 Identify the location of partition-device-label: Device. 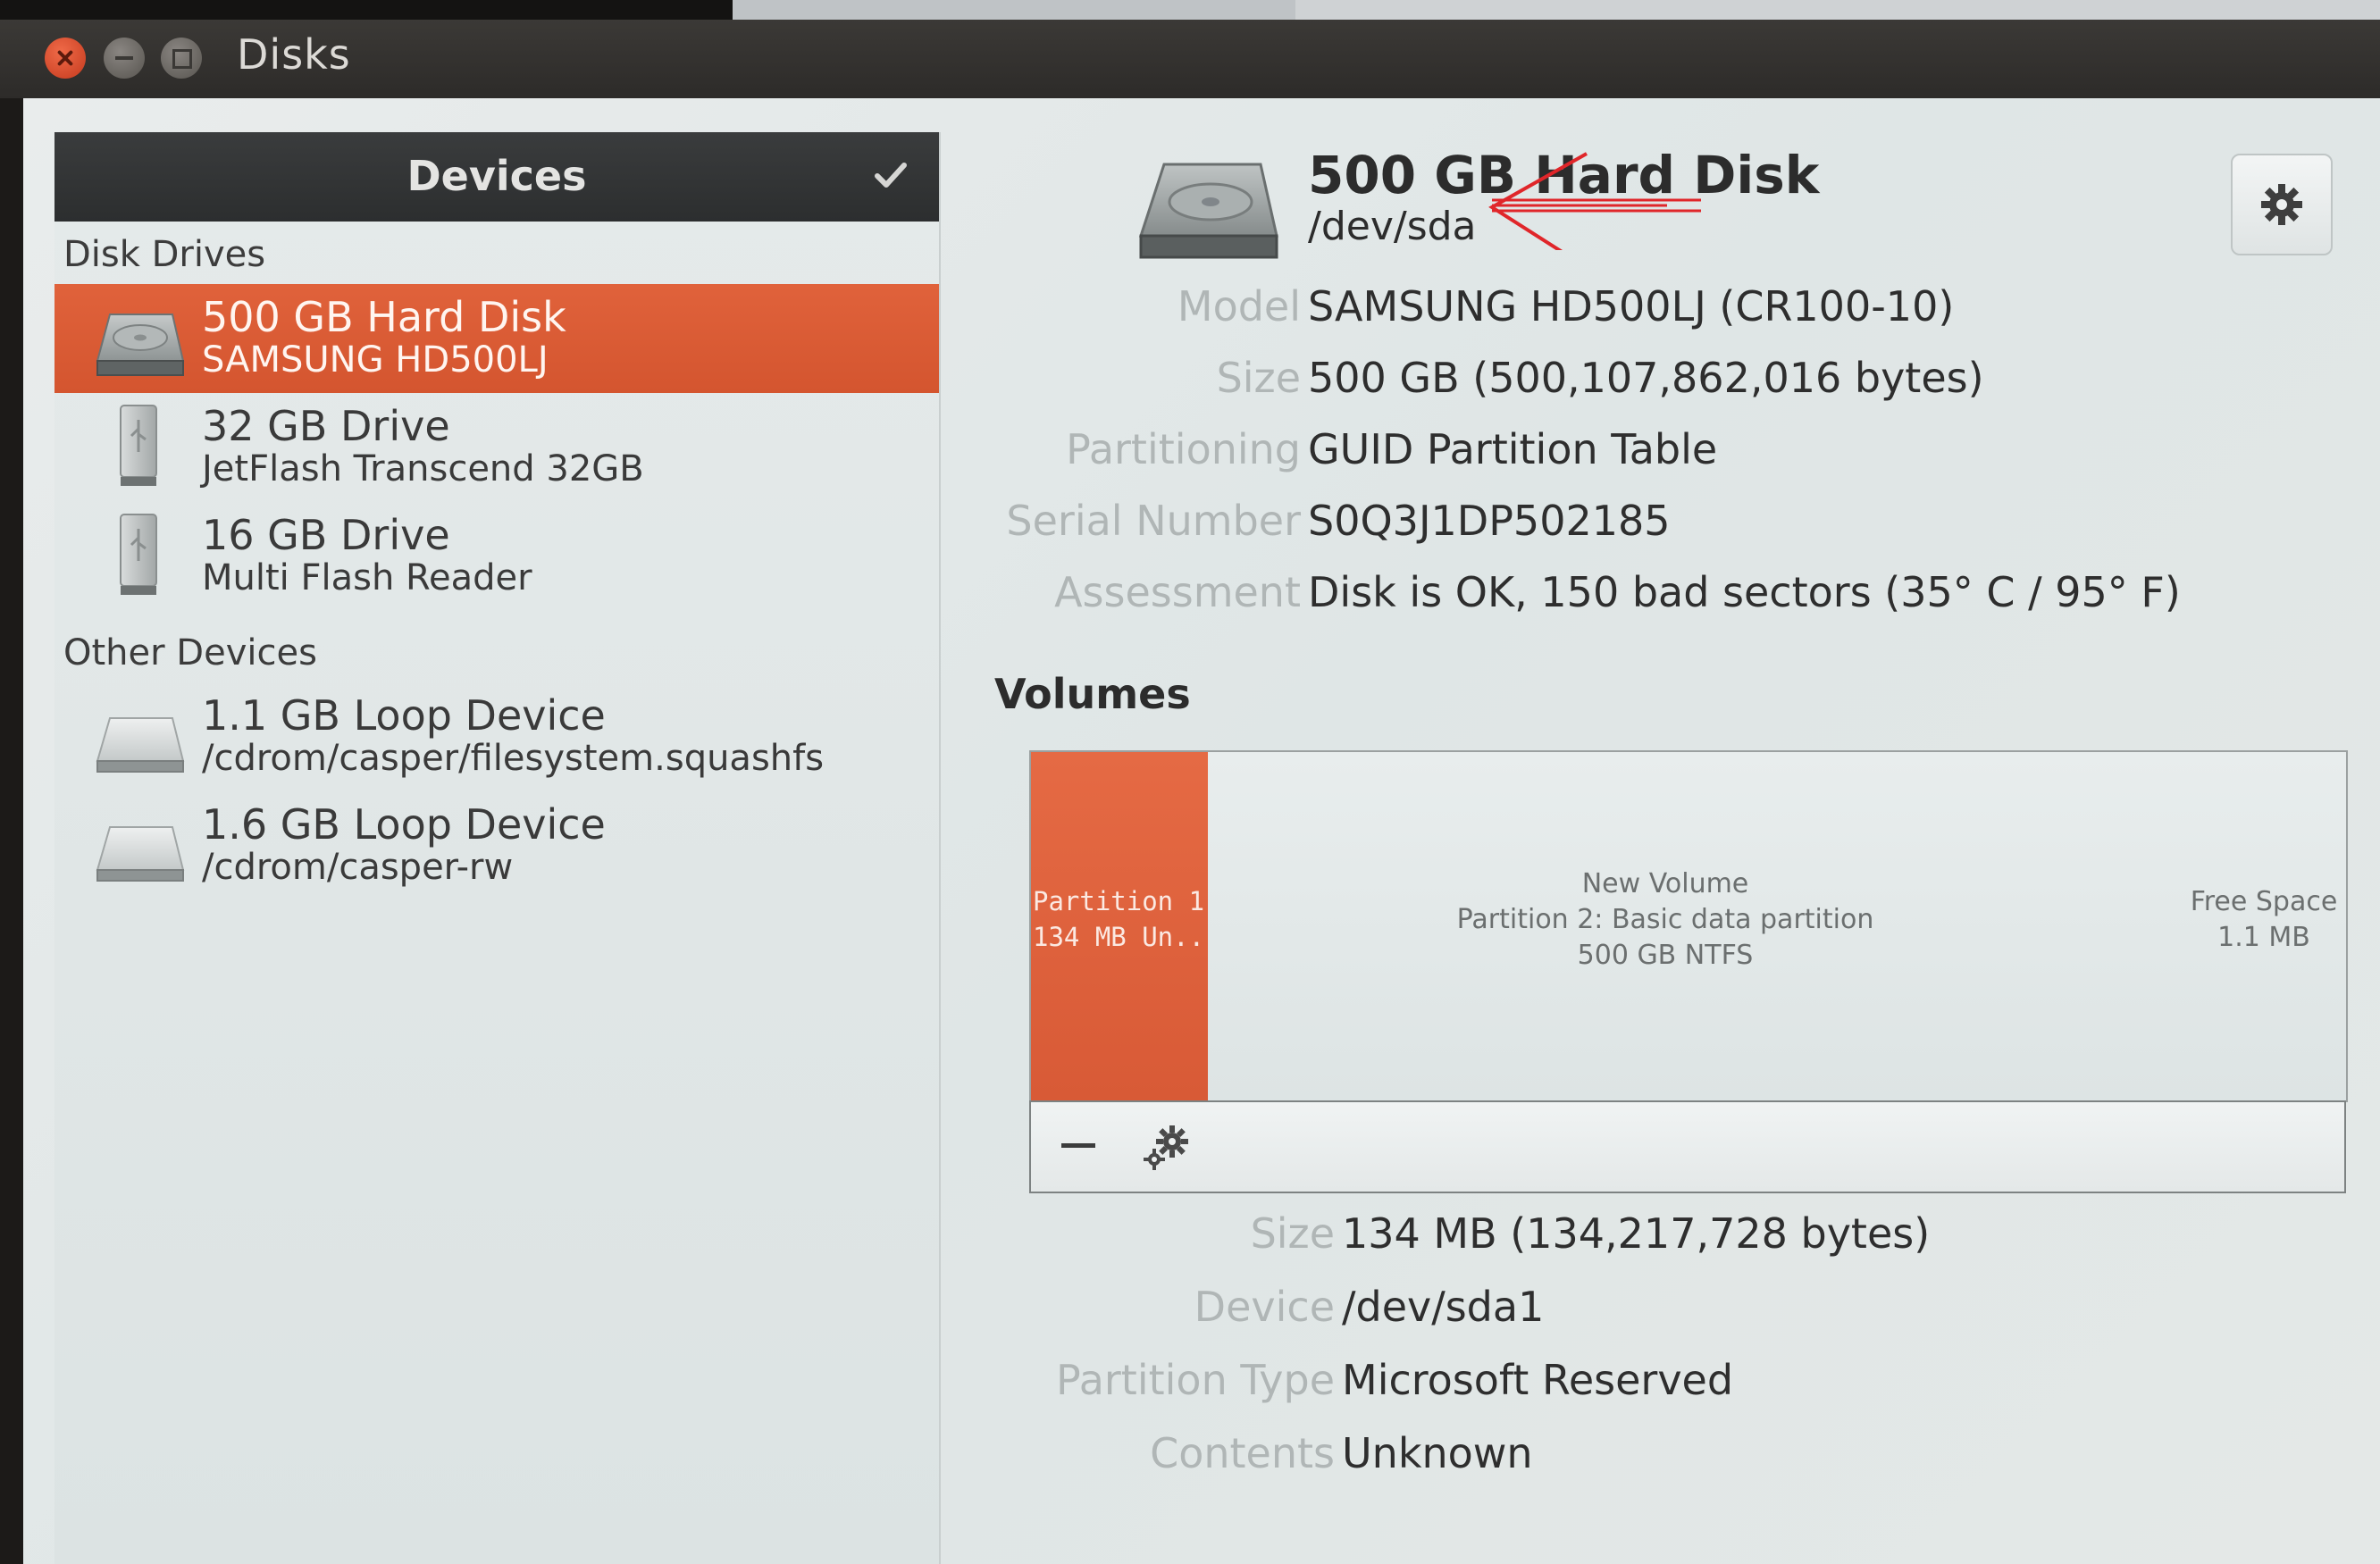
(1264, 1307).